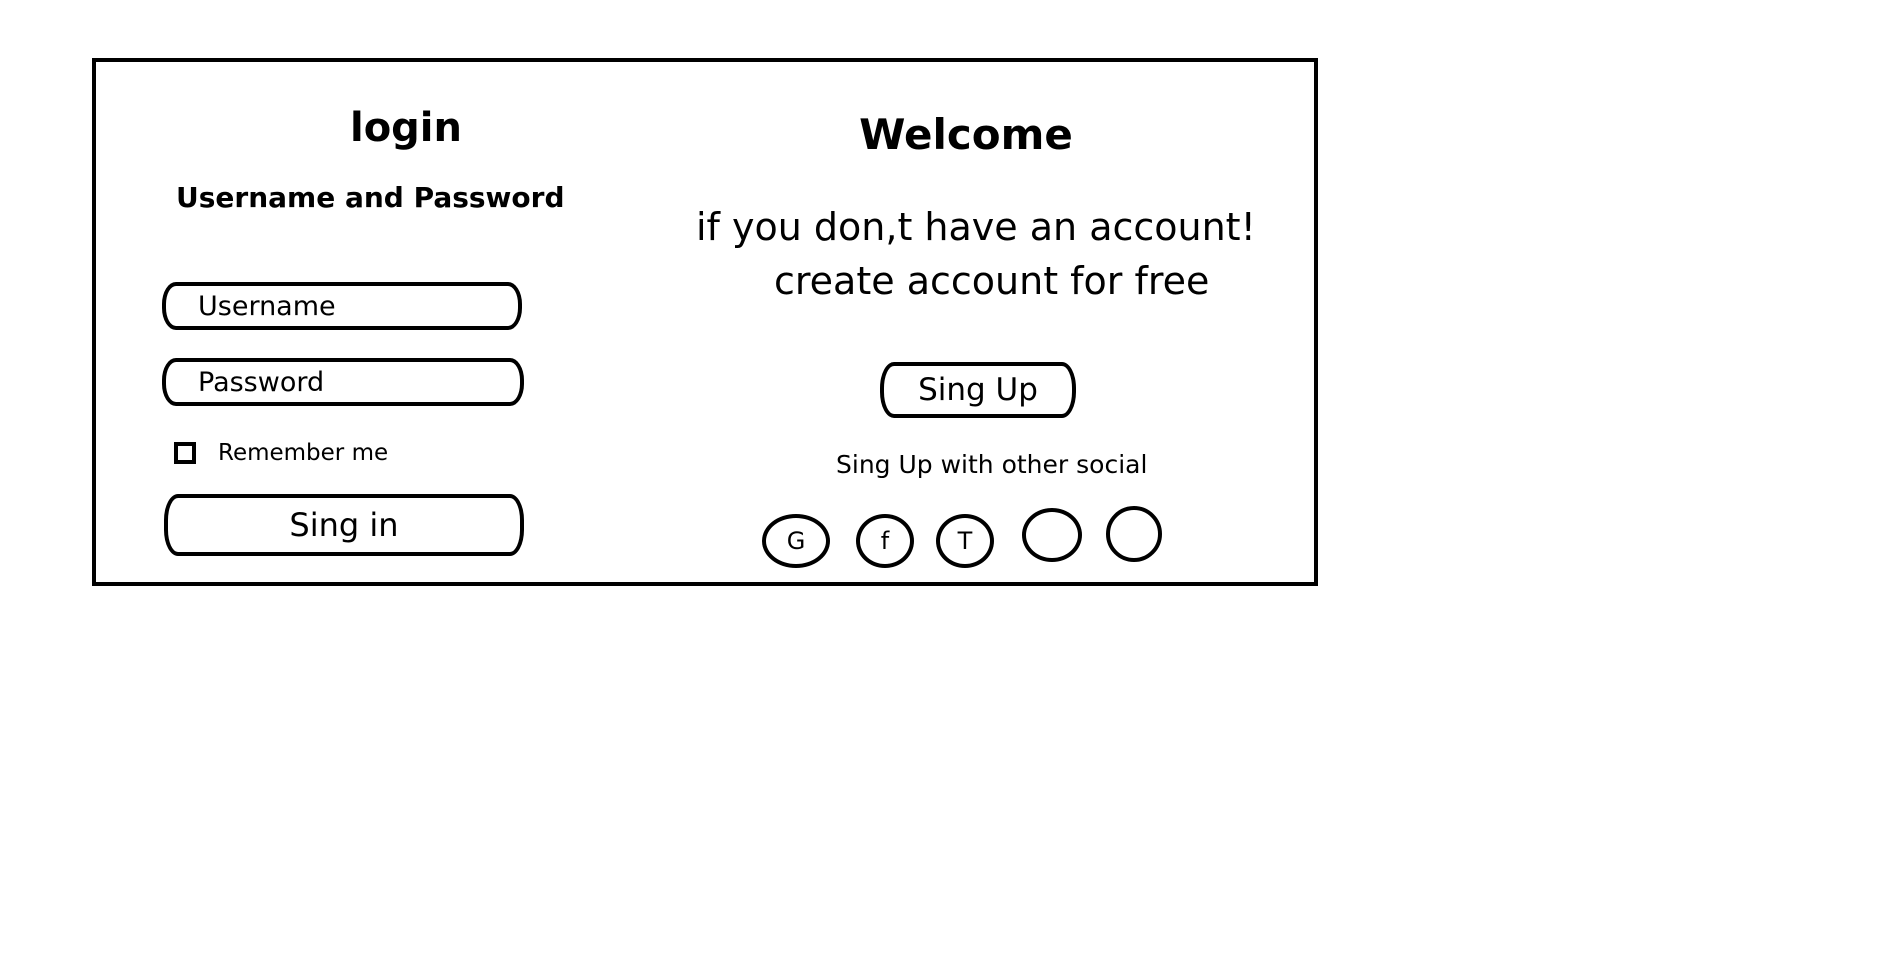 The image size is (1879, 966). What do you see at coordinates (992, 281) in the screenshot?
I see `create-account-text: create account for free` at bounding box center [992, 281].